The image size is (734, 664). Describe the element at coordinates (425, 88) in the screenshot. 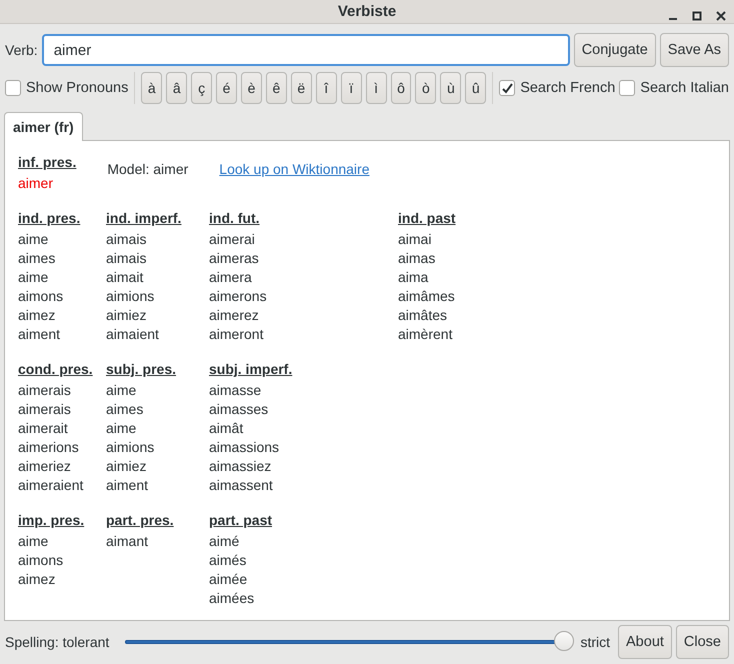

I see `accent-key: ò` at that location.